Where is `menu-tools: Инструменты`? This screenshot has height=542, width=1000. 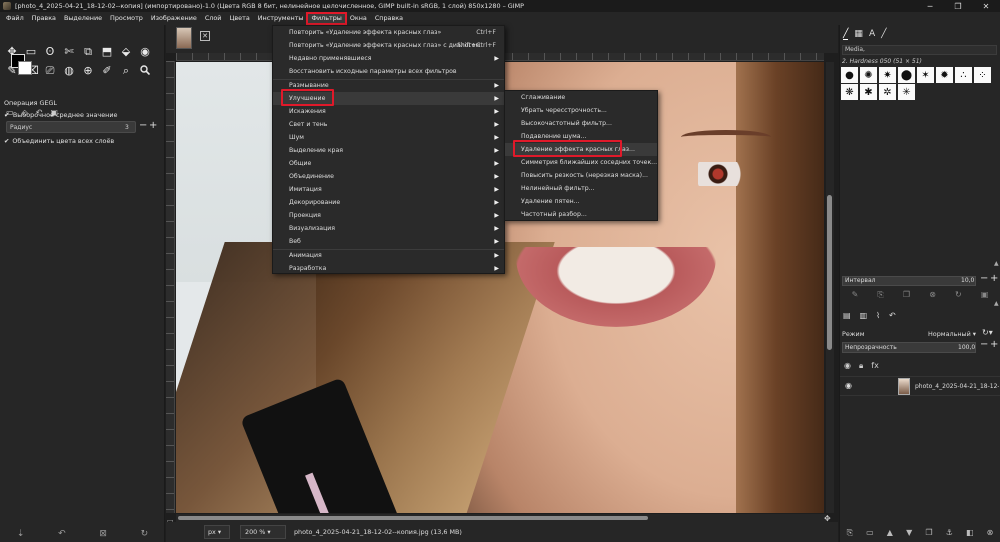 menu-tools: Инструменты is located at coordinates (281, 18).